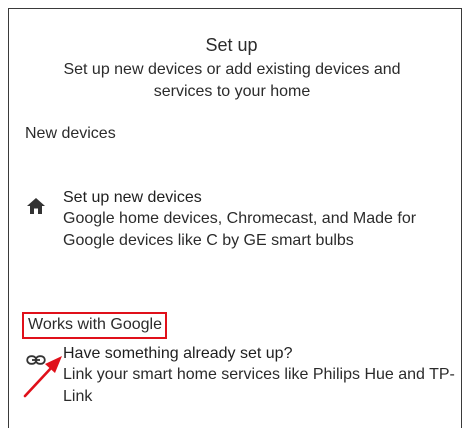 The width and height of the screenshot is (463, 428). I want to click on red-arrow-annotation-icon, so click(44, 376).